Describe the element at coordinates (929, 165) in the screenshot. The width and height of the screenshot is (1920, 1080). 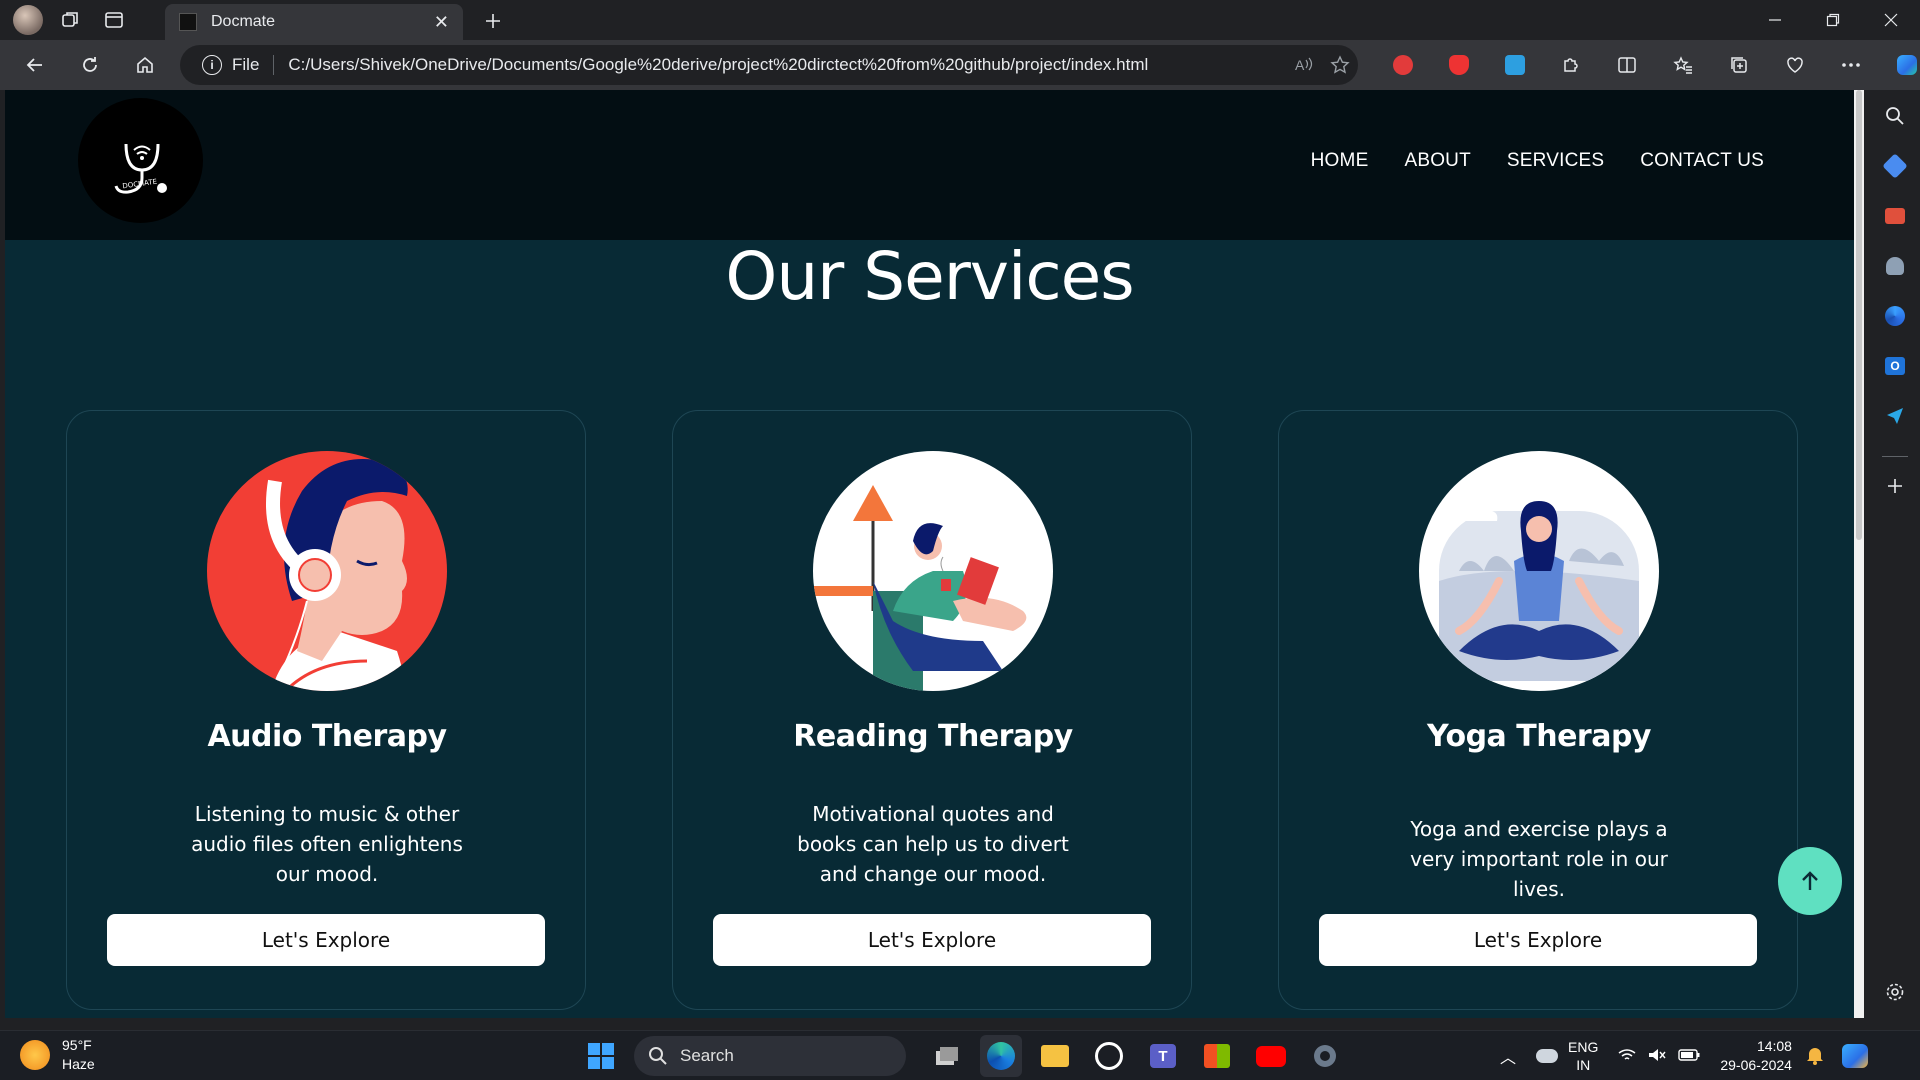
I see `site-header: DOCMATE HOME ABOUT SERVICES CONTACT US` at that location.